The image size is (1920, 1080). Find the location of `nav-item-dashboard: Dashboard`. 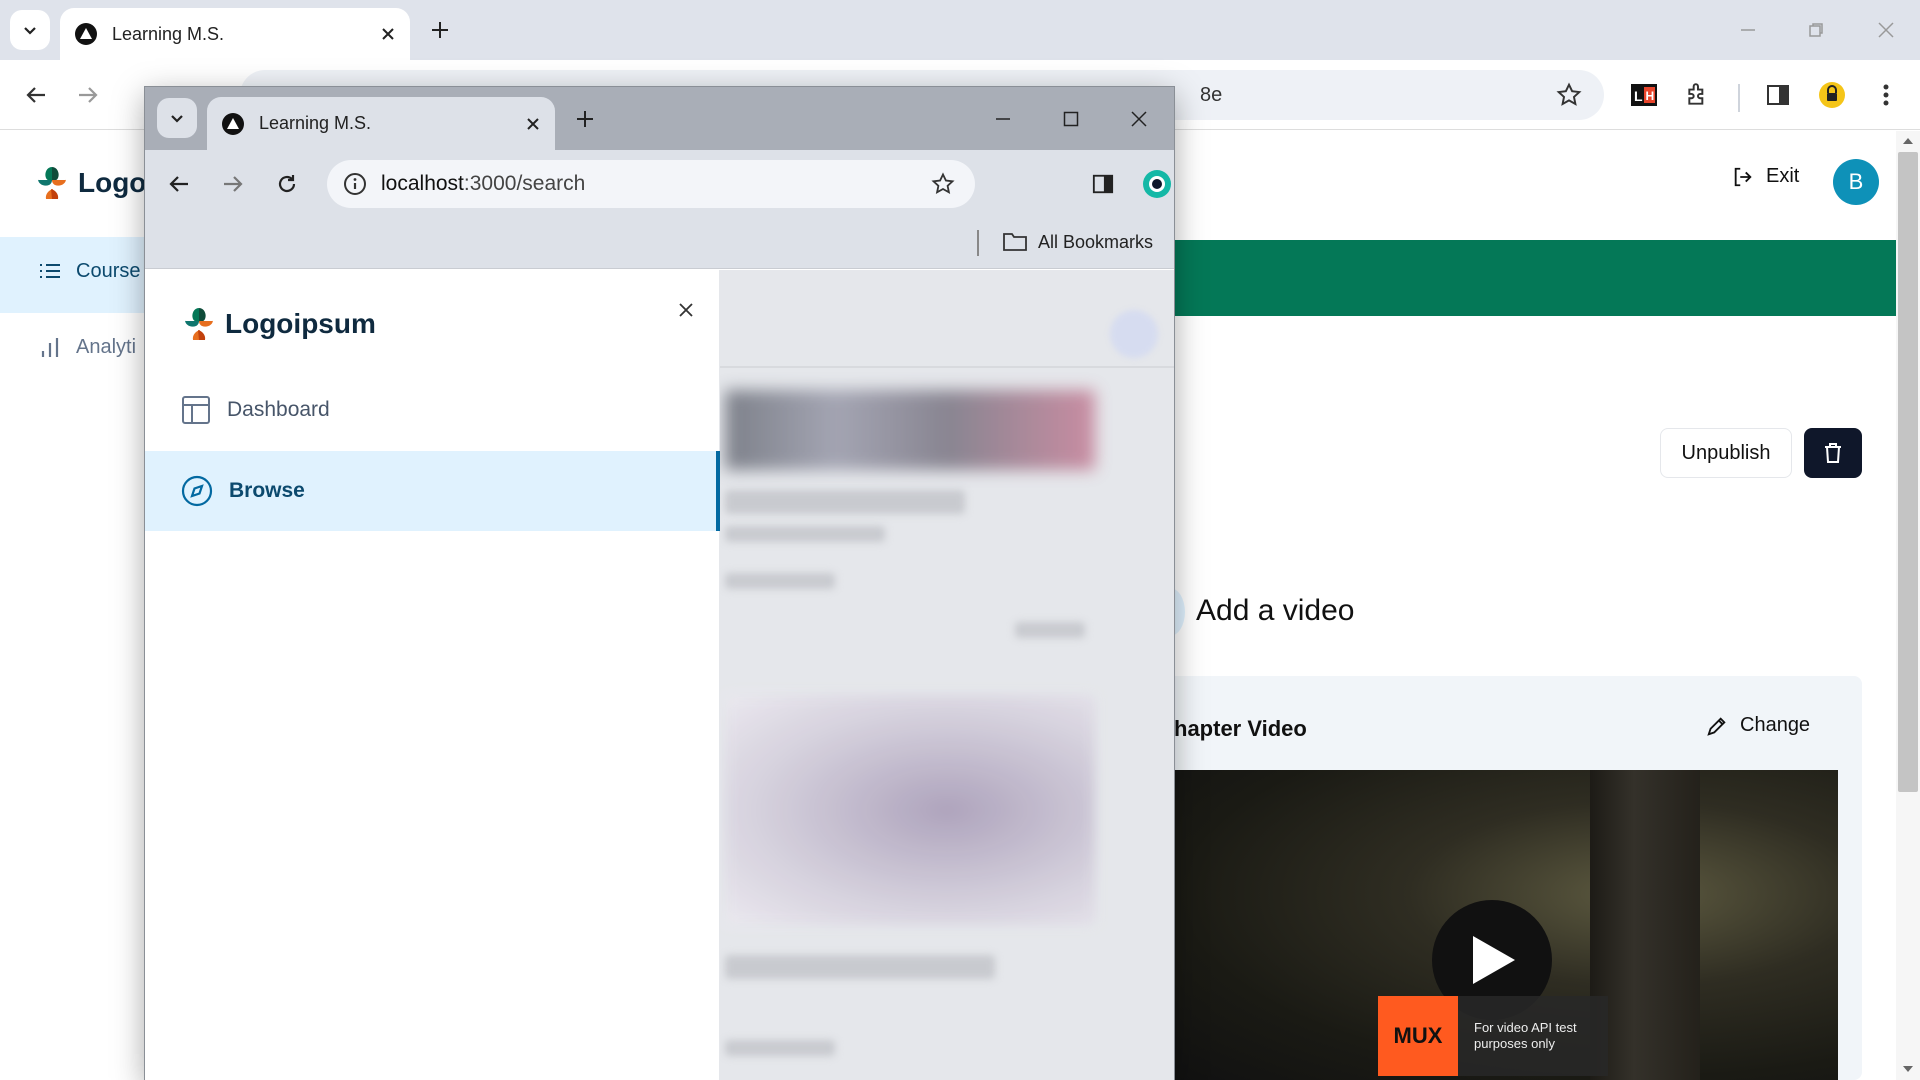

nav-item-dashboard: Dashboard is located at coordinates (432, 410).